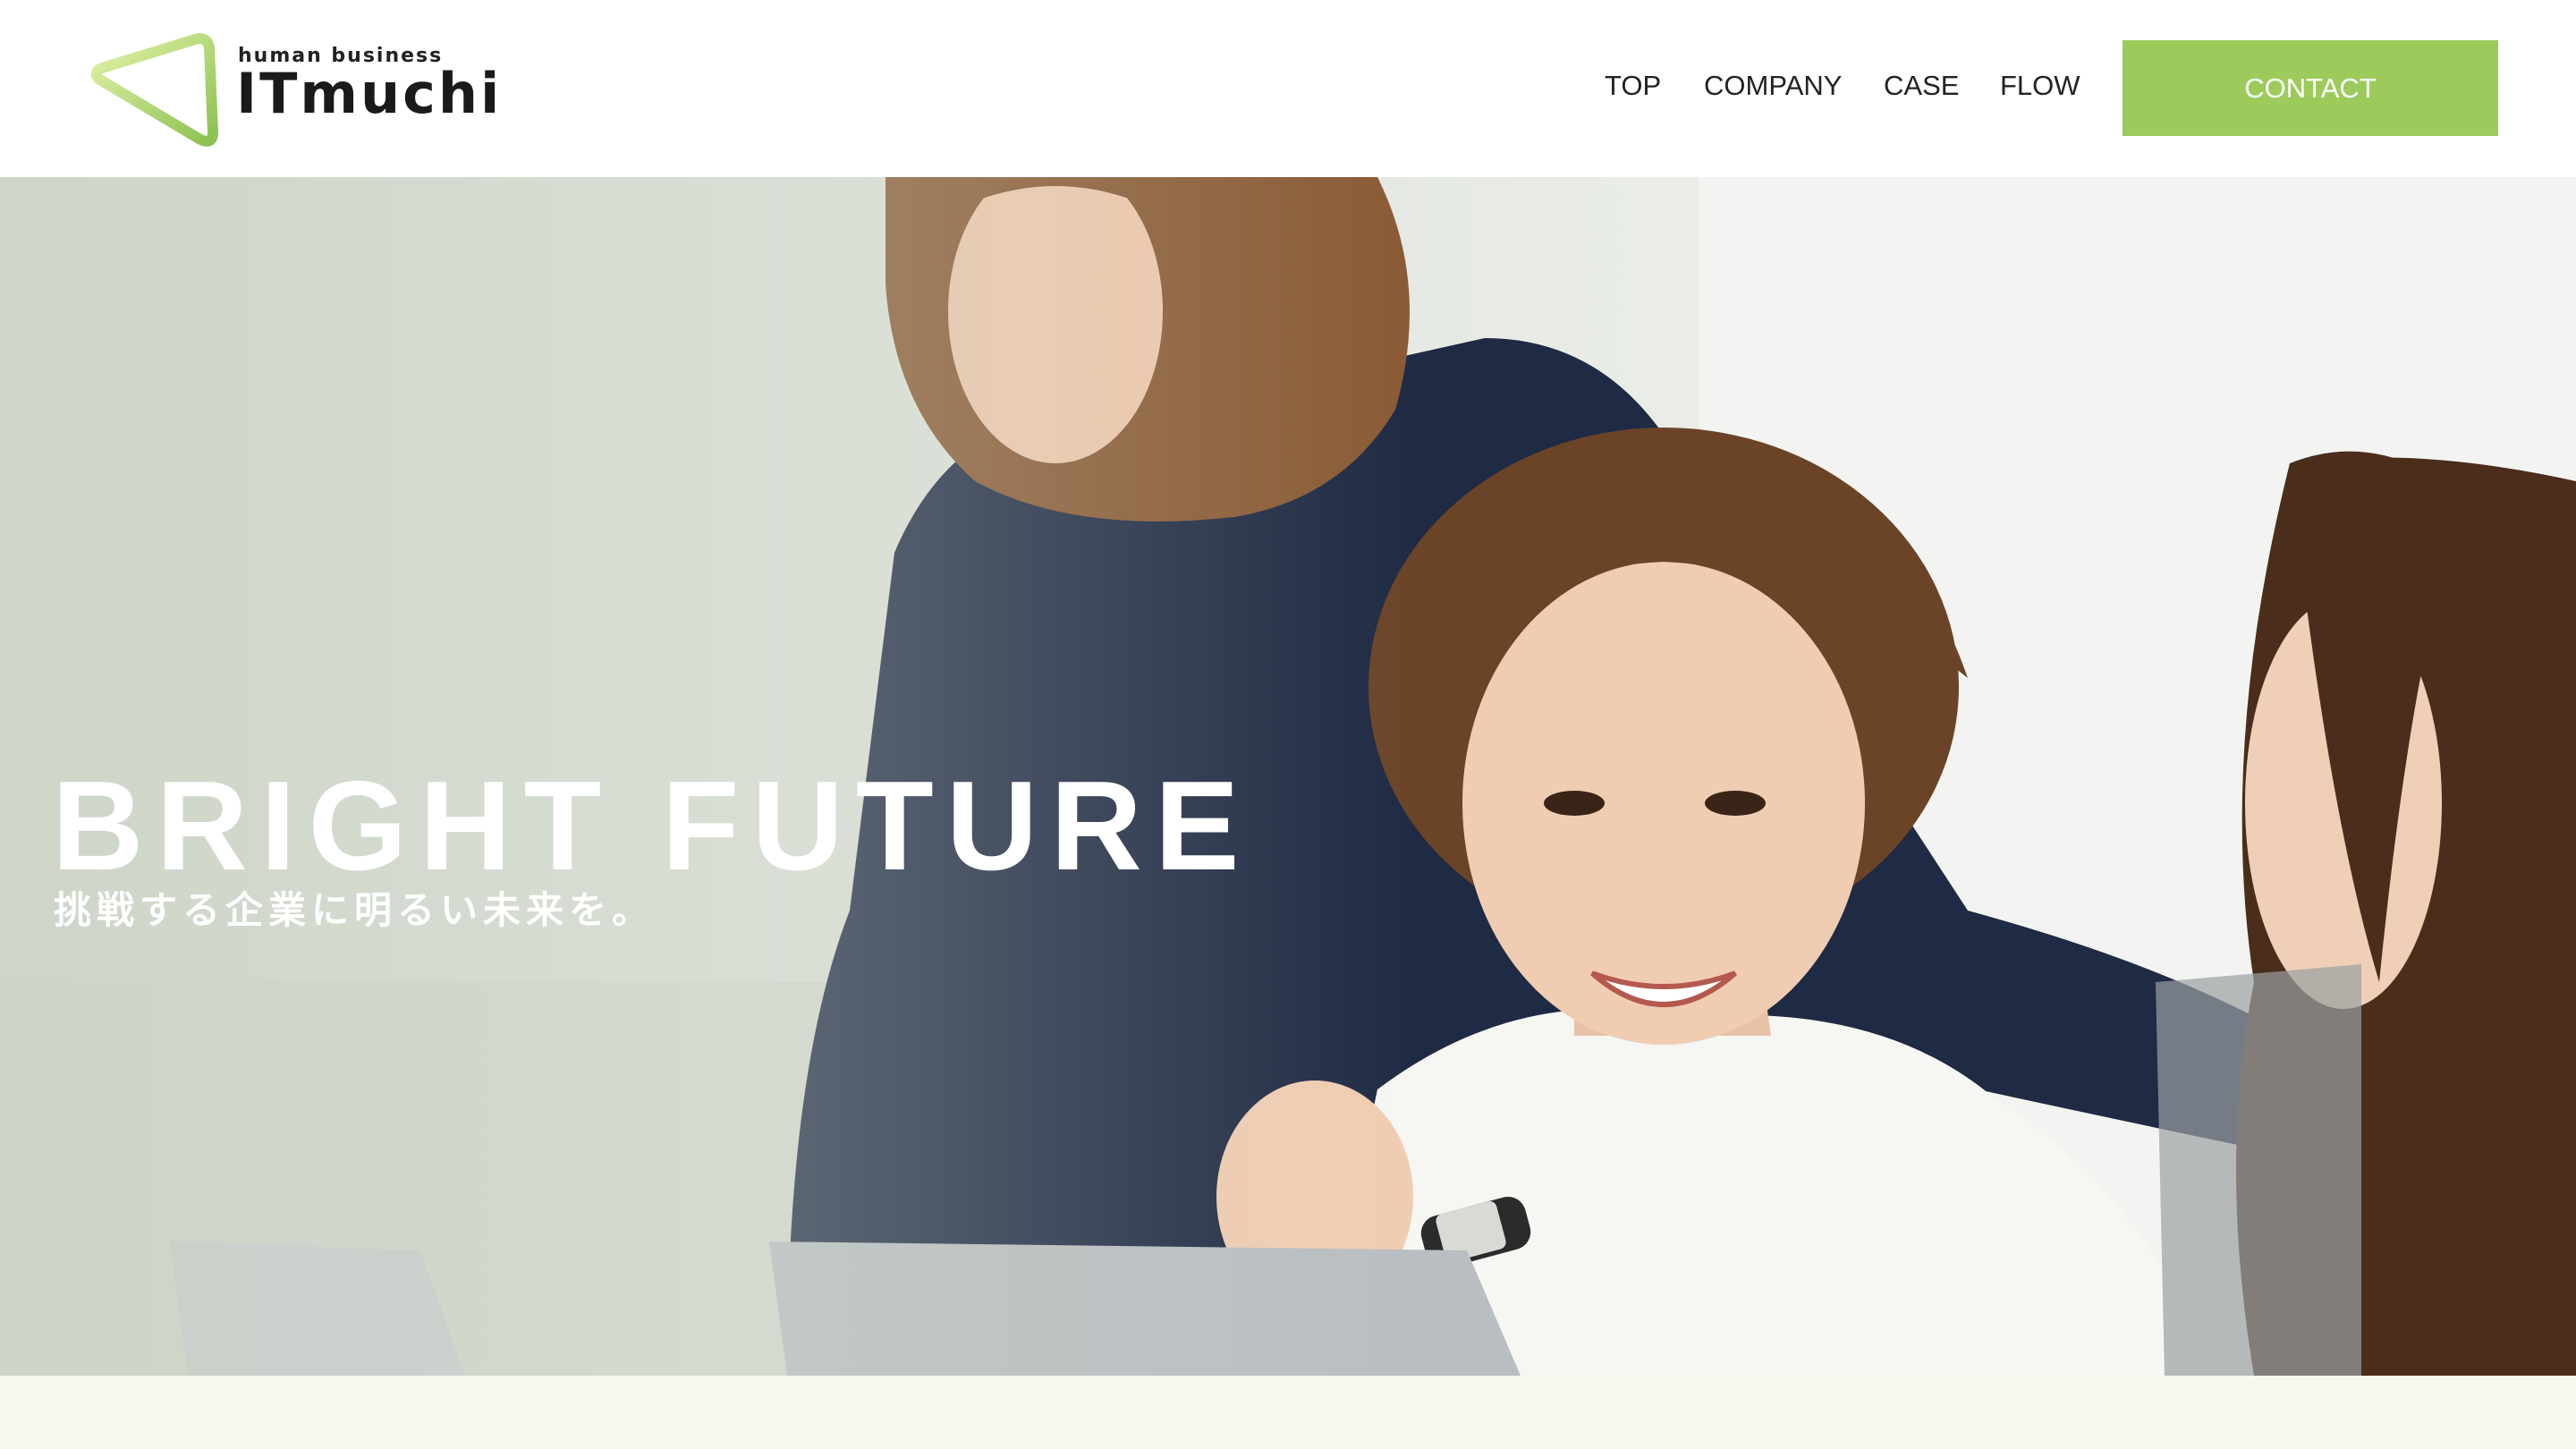 The image size is (2576, 1449). Describe the element at coordinates (1288, 1412) in the screenshot. I see `next-section-band` at that location.